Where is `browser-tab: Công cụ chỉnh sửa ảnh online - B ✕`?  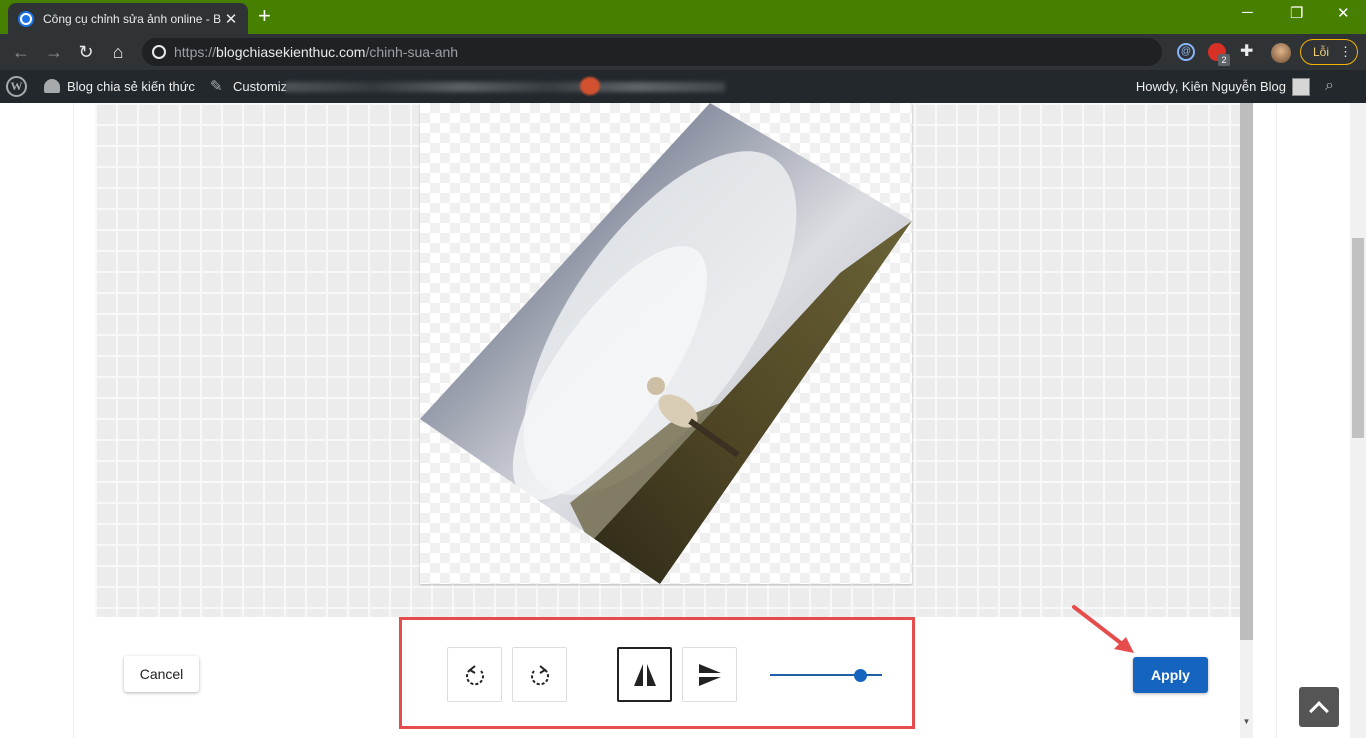
browser-tab: Công cụ chỉnh sửa ảnh online - B ✕ is located at coordinates (128, 18).